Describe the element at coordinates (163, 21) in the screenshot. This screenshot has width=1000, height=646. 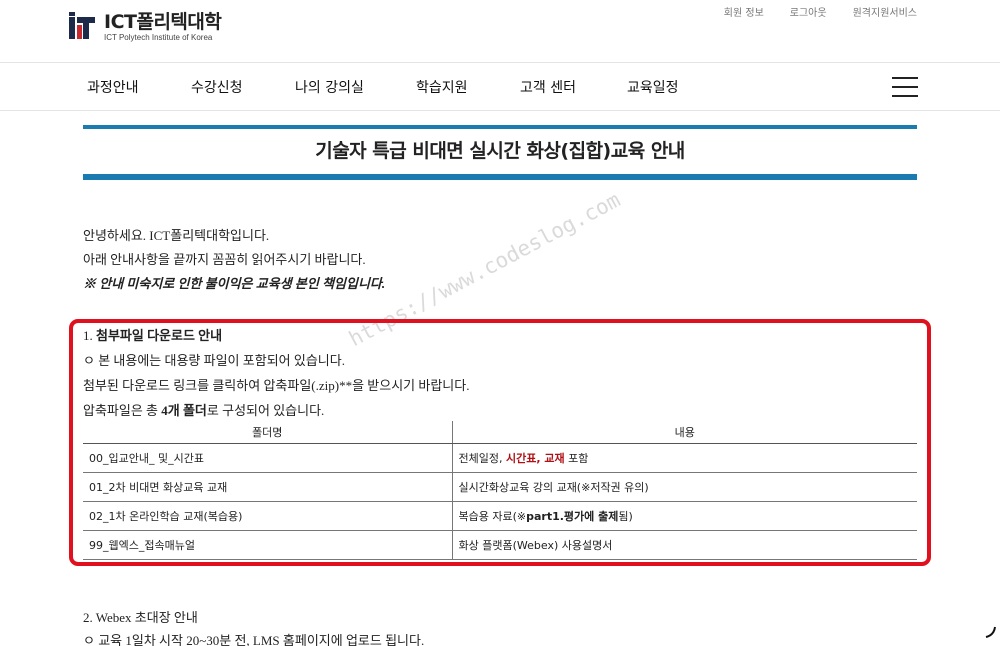
I see `logo-title: ICT폴리텍대학` at that location.